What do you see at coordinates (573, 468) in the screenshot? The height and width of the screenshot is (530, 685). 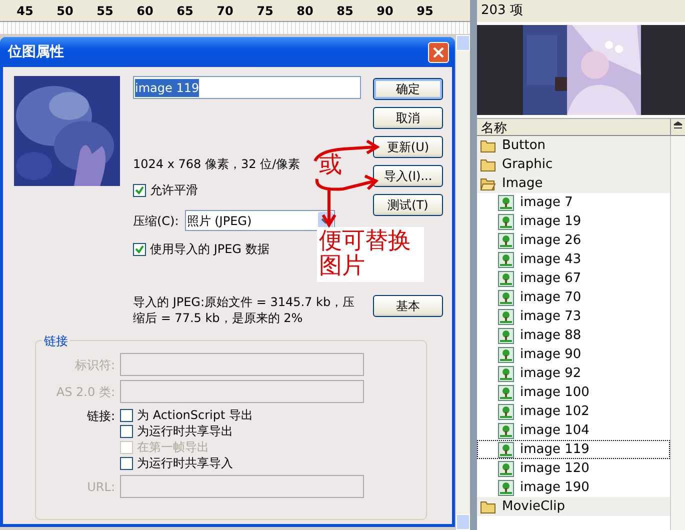 I see `library-item: image 120` at bounding box center [573, 468].